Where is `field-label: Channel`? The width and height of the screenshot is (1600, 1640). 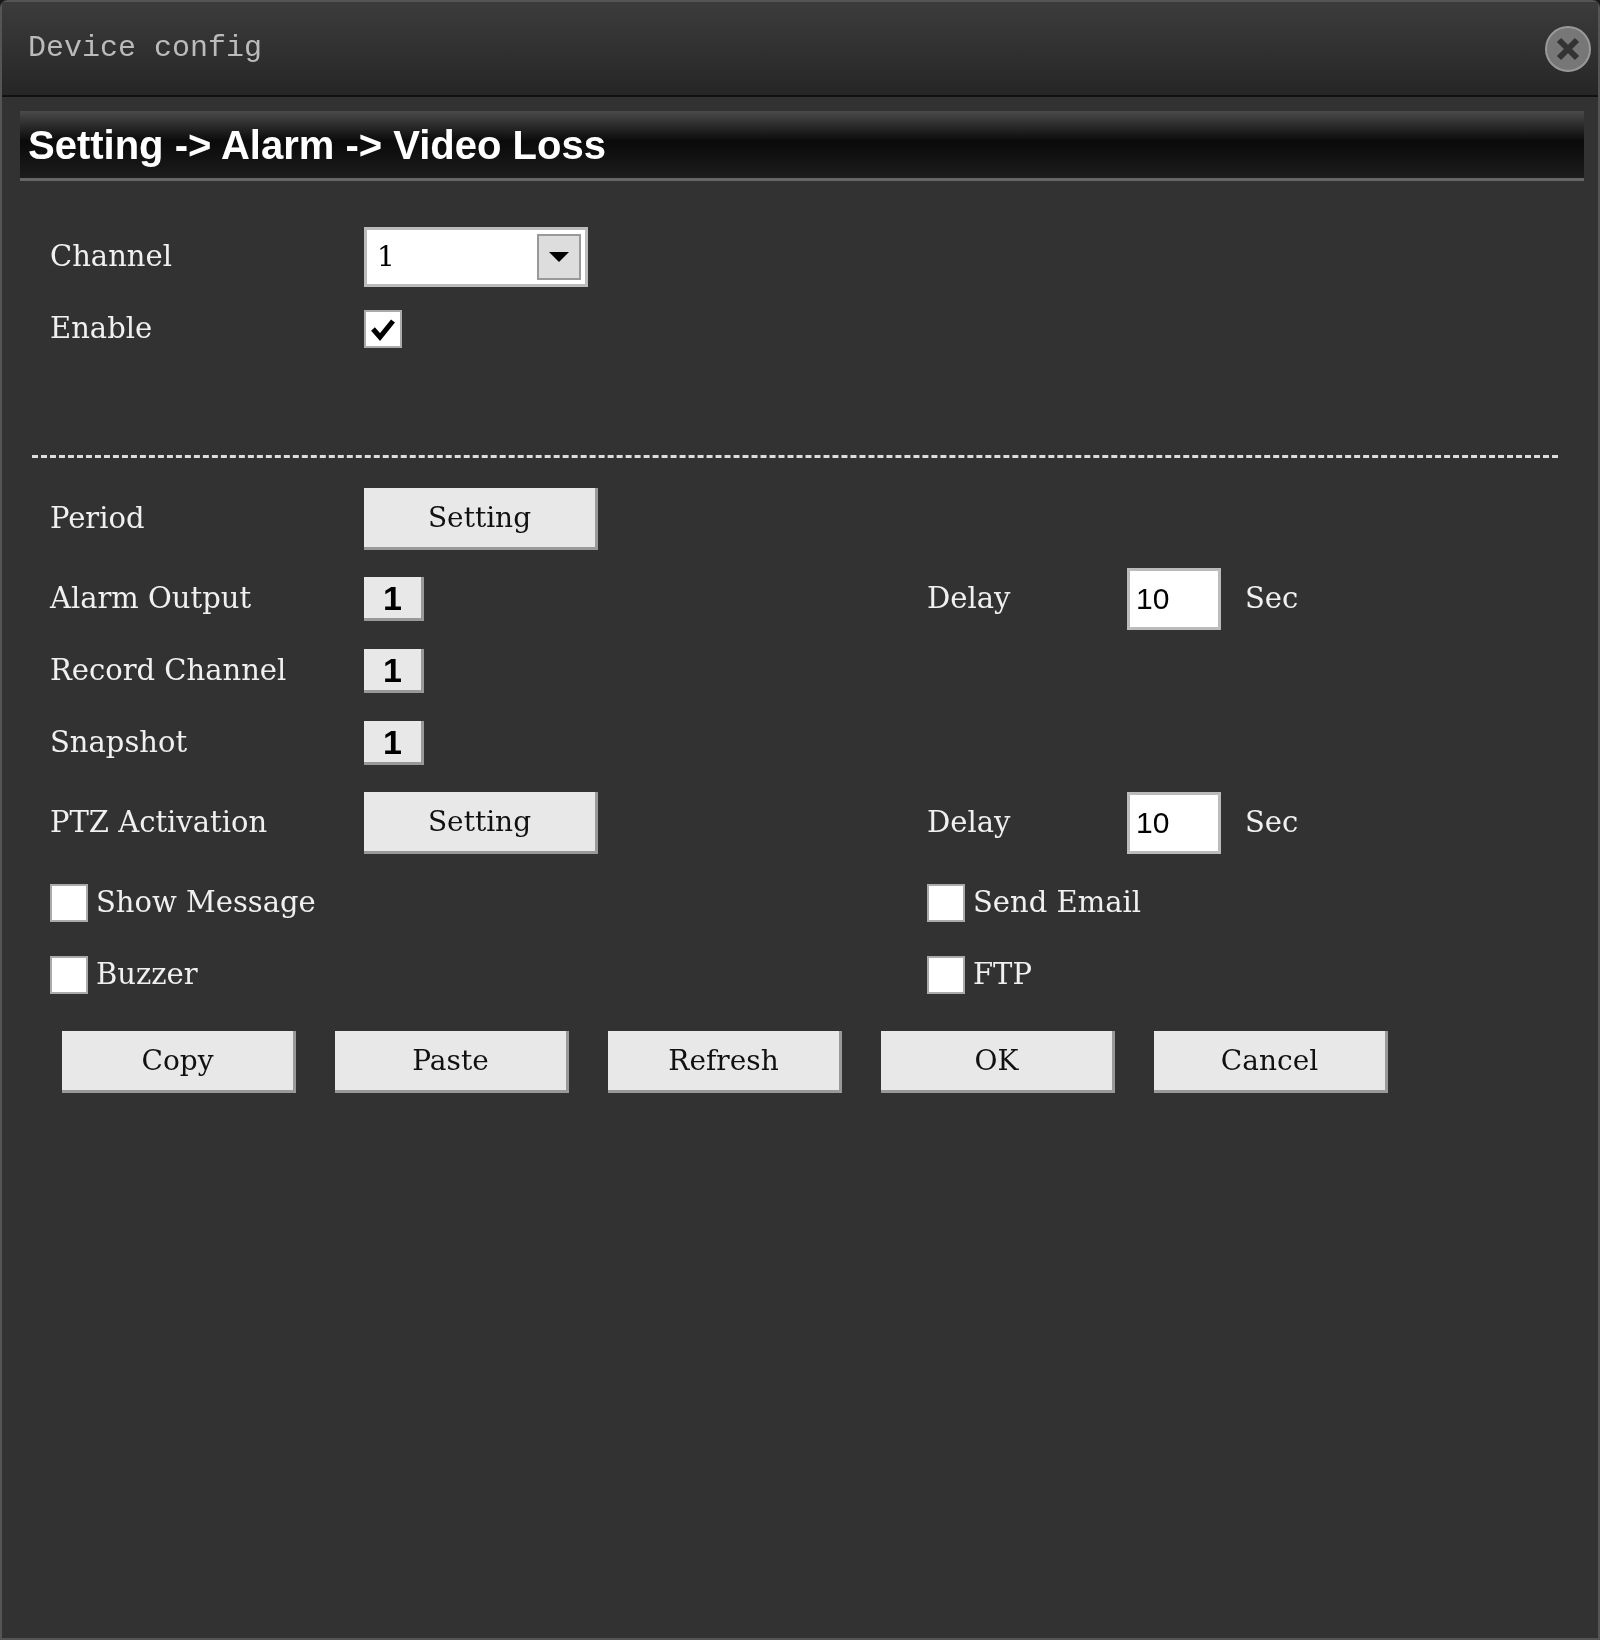 field-label: Channel is located at coordinates (111, 257).